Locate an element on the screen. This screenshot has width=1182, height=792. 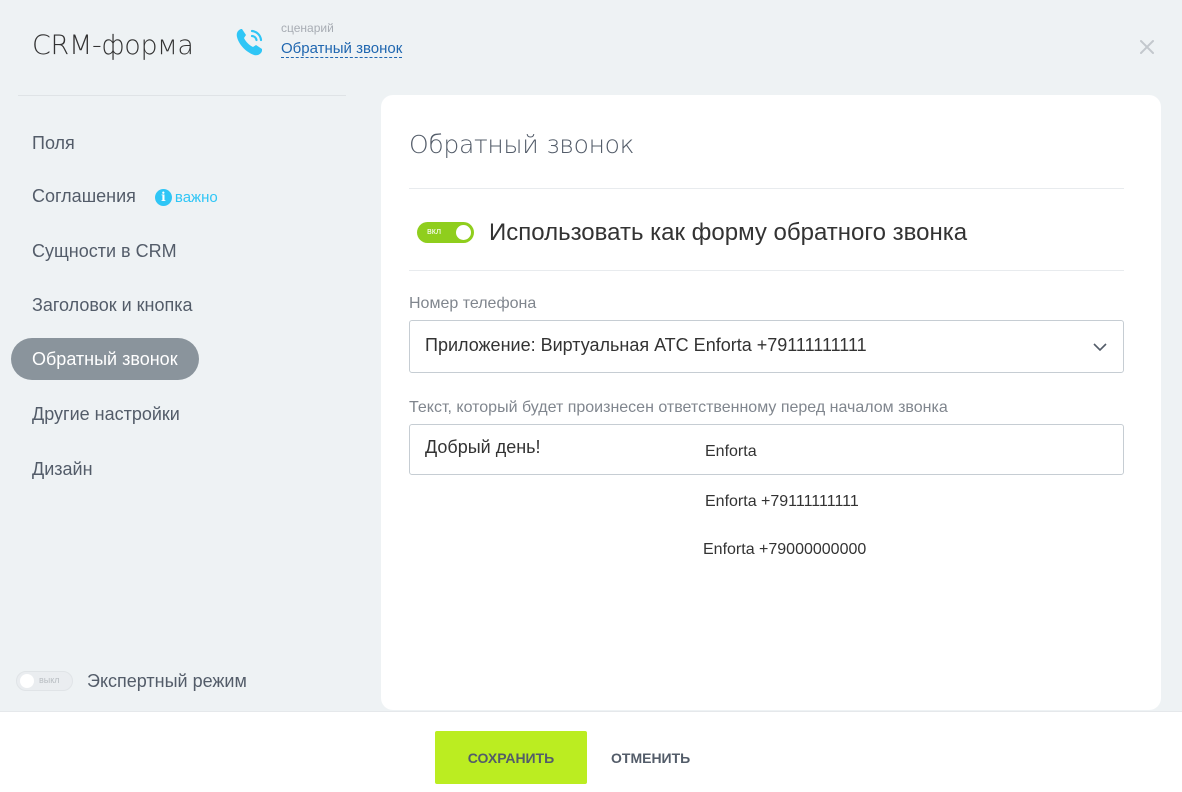
phone-icon is located at coordinates (249, 42).